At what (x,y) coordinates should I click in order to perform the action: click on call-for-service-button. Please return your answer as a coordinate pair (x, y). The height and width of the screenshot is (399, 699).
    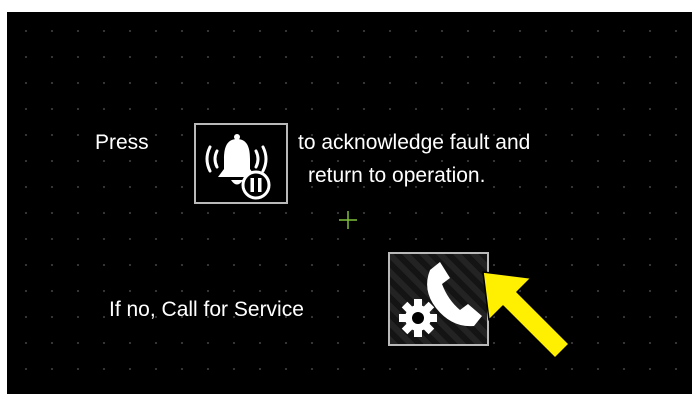
    Looking at the image, I should click on (438, 299).